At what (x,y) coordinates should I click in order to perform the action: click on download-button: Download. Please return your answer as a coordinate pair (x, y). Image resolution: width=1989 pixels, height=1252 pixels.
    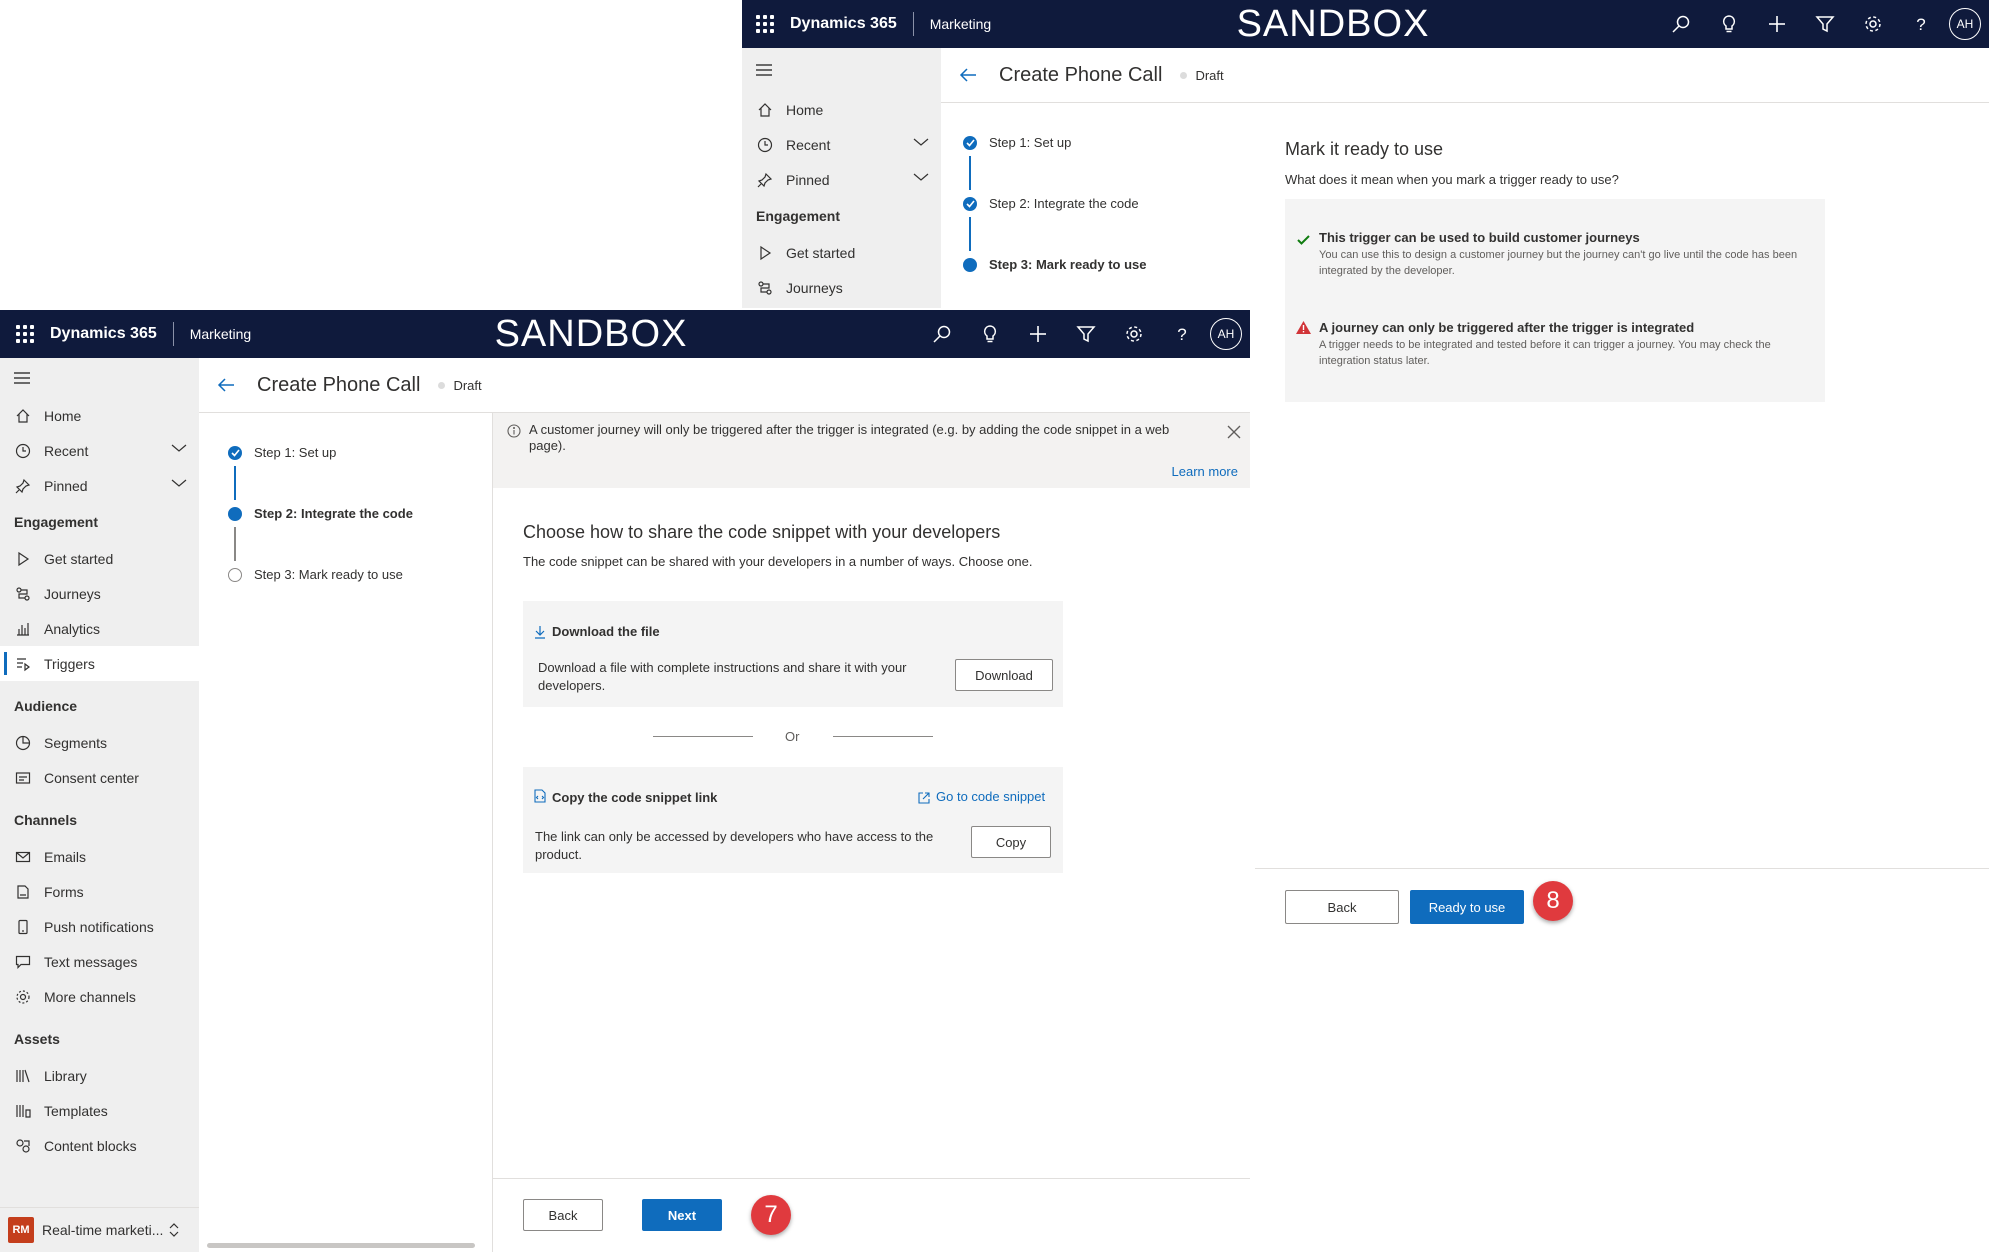
    Looking at the image, I should click on (1004, 675).